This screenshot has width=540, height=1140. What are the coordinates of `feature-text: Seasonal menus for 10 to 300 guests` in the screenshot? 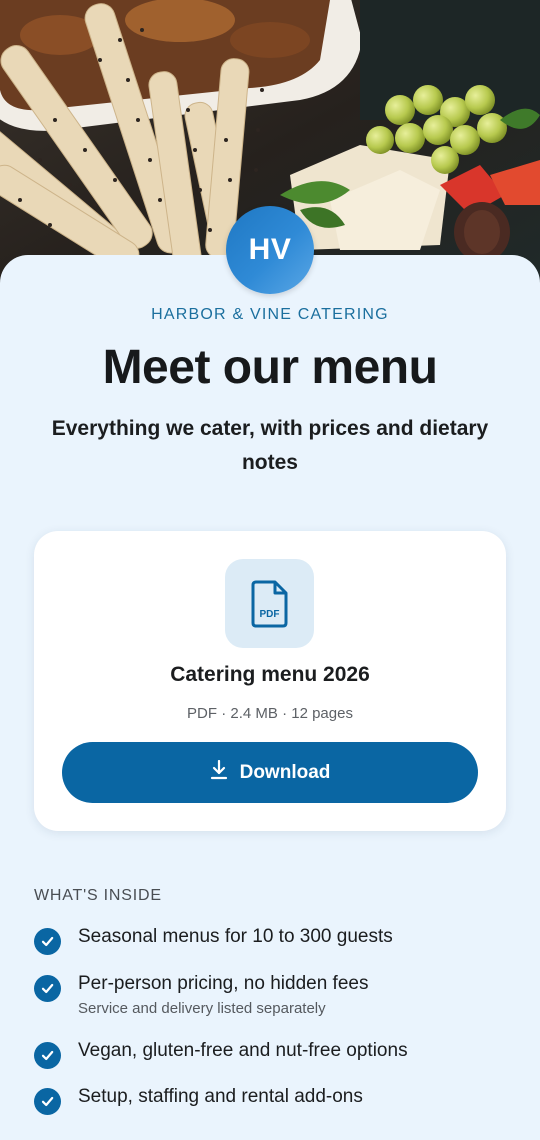 It's located at (235, 936).